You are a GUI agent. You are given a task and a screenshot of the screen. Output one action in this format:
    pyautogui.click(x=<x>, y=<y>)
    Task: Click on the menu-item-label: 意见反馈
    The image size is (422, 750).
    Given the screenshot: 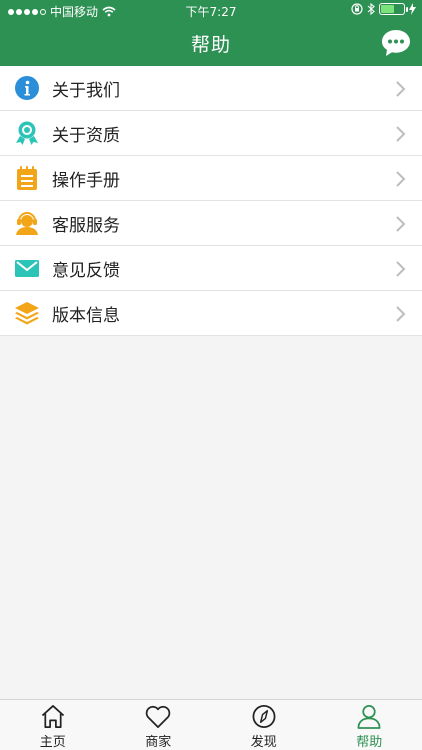 What is the action you would take?
    pyautogui.click(x=86, y=270)
    